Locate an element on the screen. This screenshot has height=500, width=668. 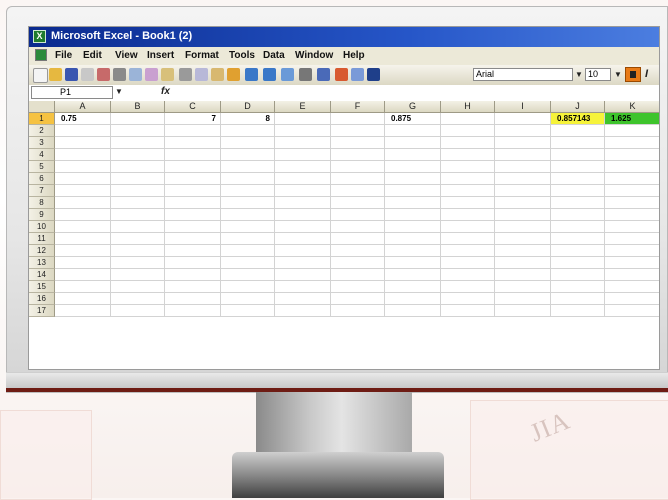
cell-a9 is located at coordinates (83, 215).